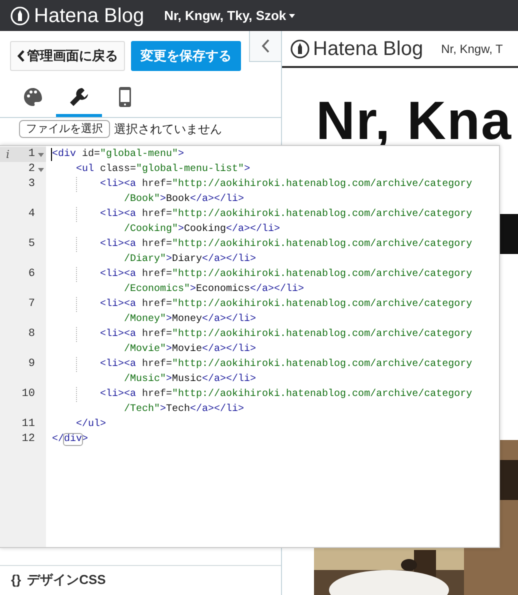 This screenshot has width=518, height=595. What do you see at coordinates (125, 97) in the screenshot?
I see `smartphone-icon` at bounding box center [125, 97].